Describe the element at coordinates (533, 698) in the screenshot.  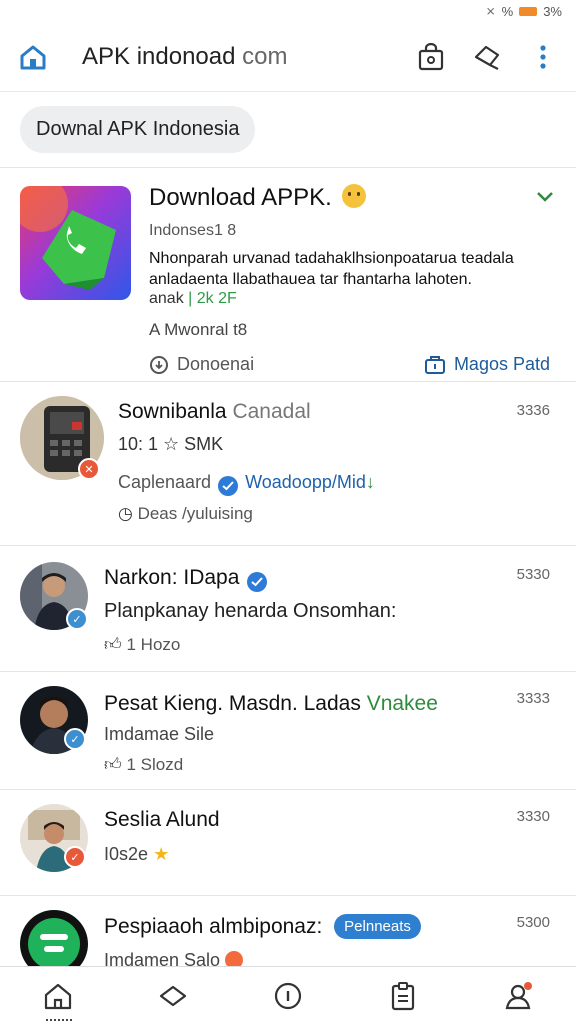
I see `timestamp: 3333` at that location.